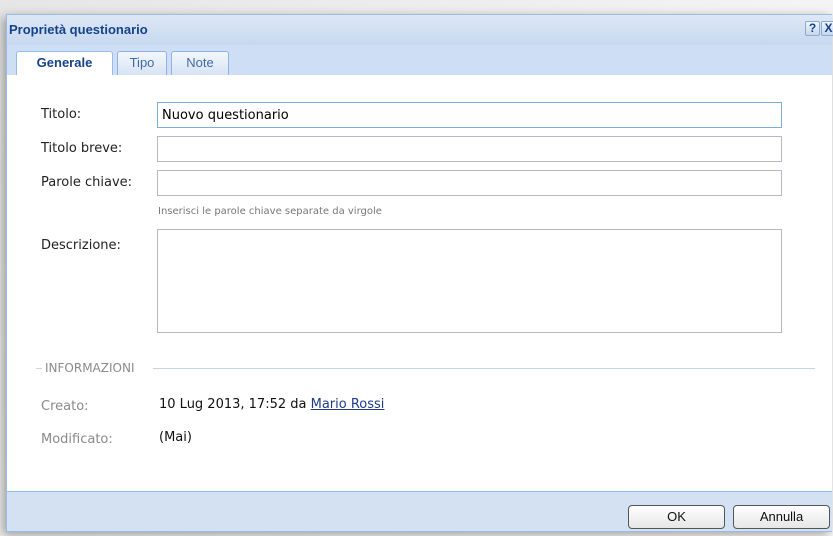 The width and height of the screenshot is (833, 536). I want to click on created-value: 10 Lug 2013, 17:52 da Mario Rossi, so click(271, 404).